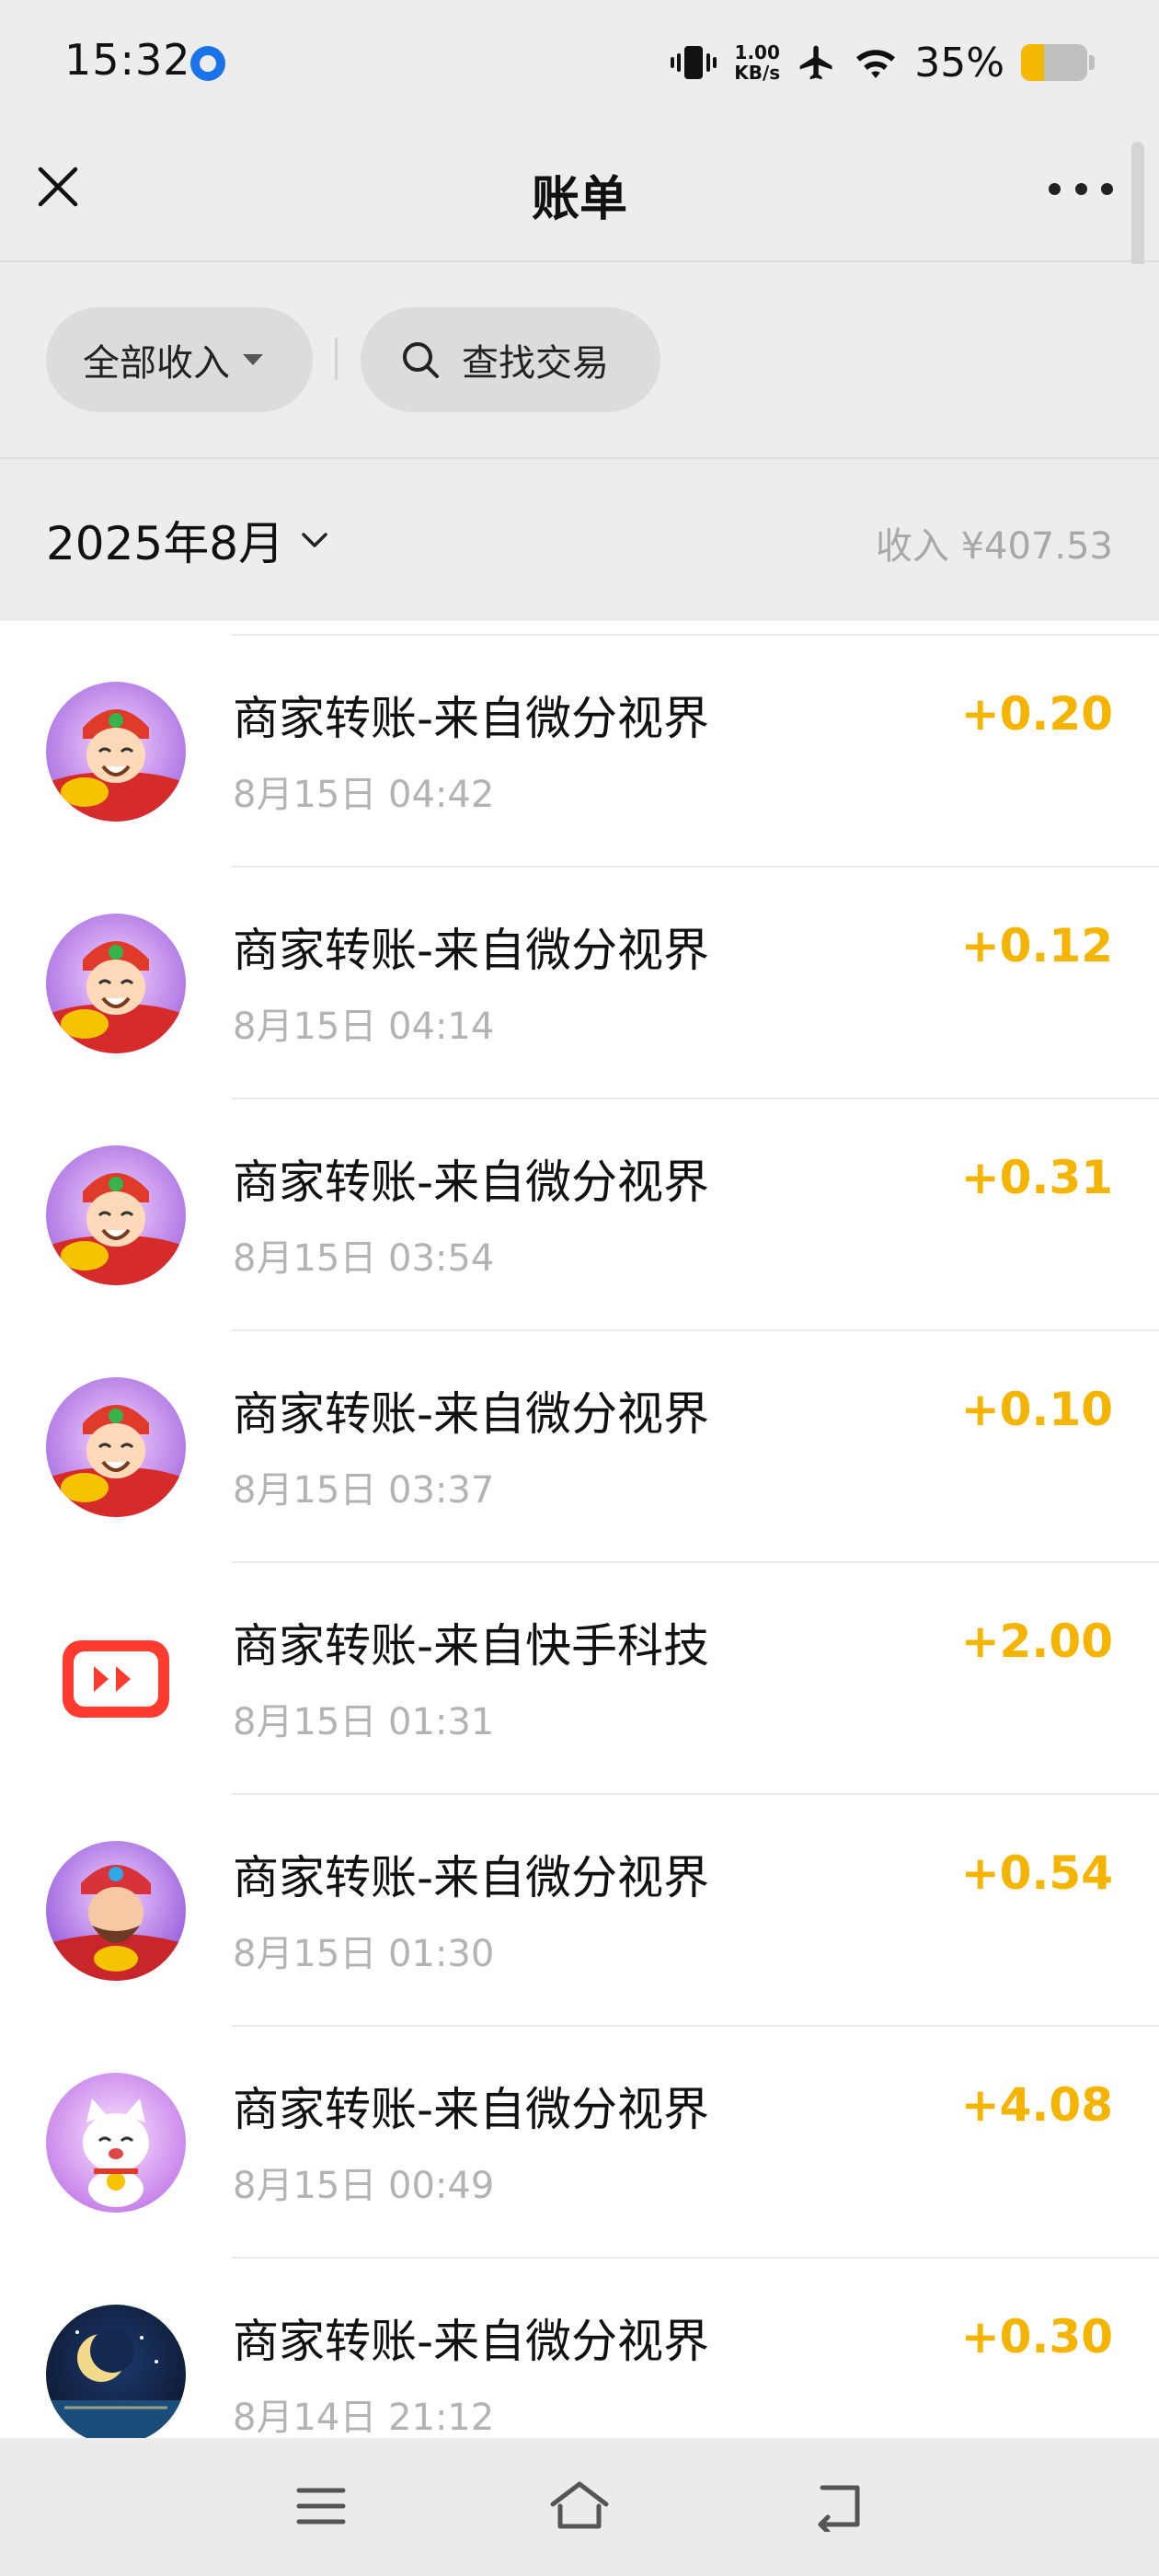 The image size is (1159, 2576). Describe the element at coordinates (579, 1215) in the screenshot. I see `transaction-item: 商家转账-来自微分视界 8月15日 03:54 +0.31` at that location.